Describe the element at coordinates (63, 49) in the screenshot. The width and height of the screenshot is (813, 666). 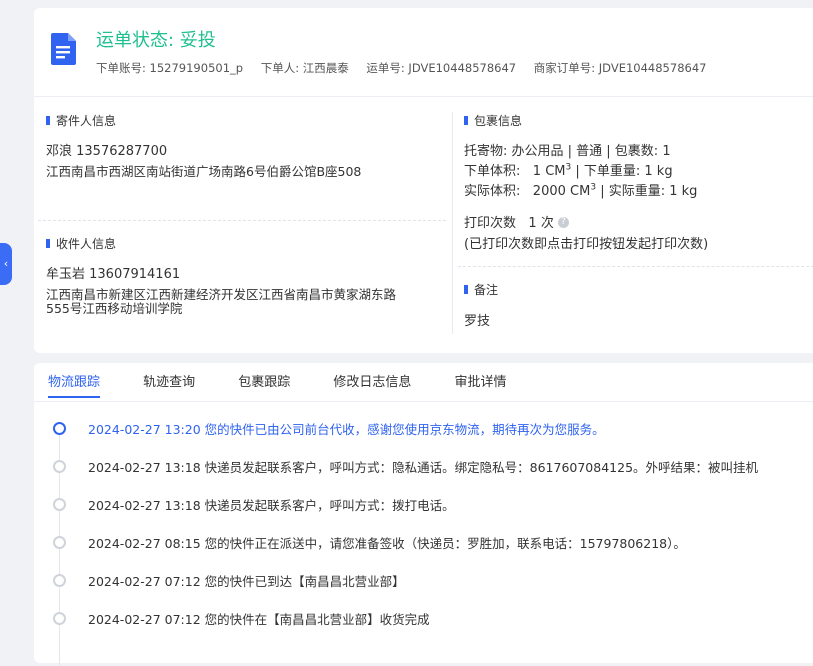
I see `document-icon` at that location.